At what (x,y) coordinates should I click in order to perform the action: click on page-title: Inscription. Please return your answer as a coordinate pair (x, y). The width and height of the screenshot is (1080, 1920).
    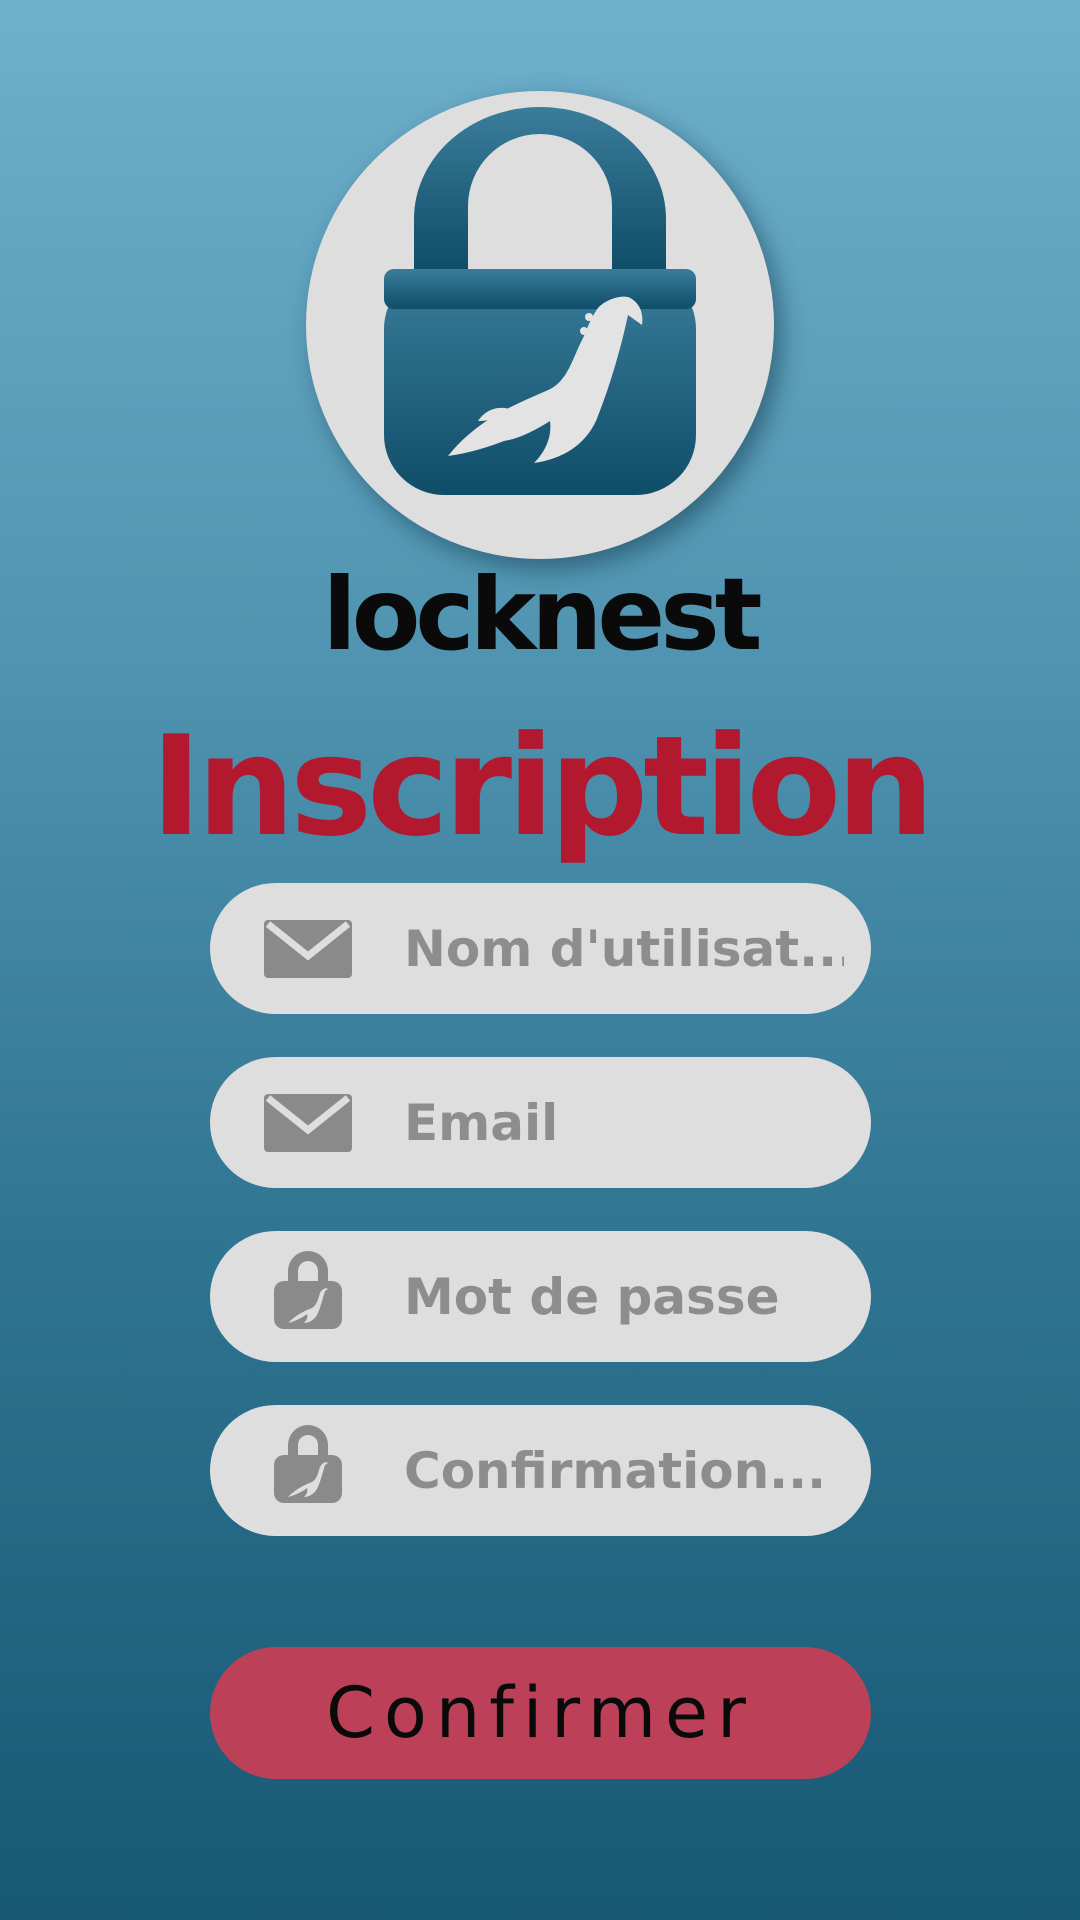
    Looking at the image, I should click on (542, 786).